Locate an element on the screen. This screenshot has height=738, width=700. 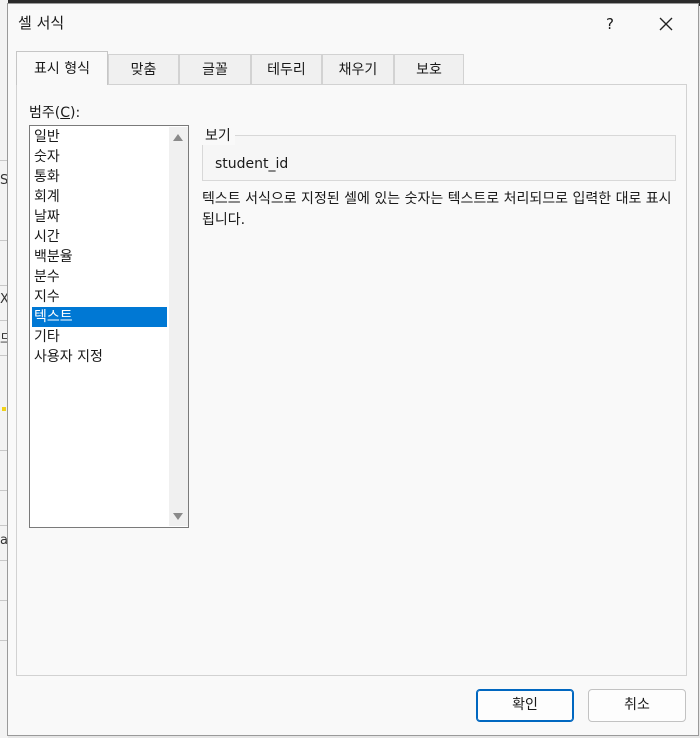
background-highlight-mark is located at coordinates (4, 409).